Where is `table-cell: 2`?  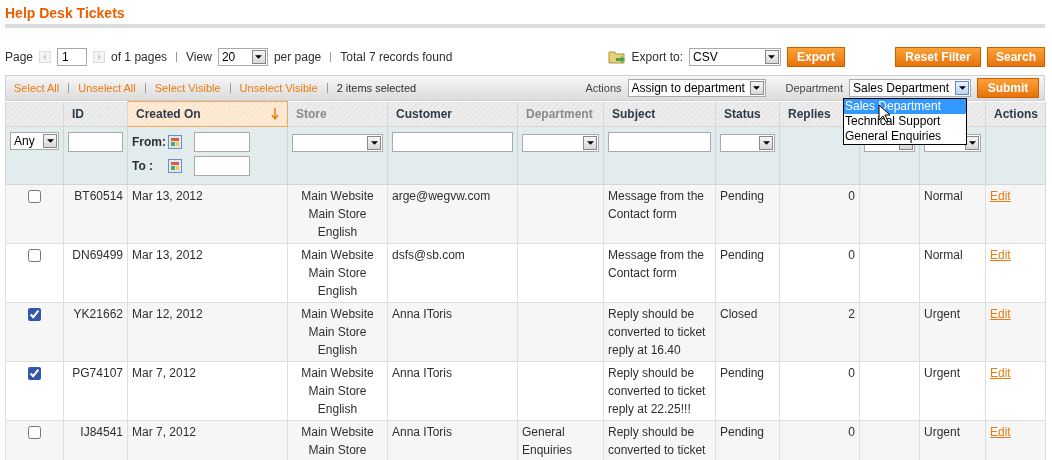 table-cell: 2 is located at coordinates (851, 314).